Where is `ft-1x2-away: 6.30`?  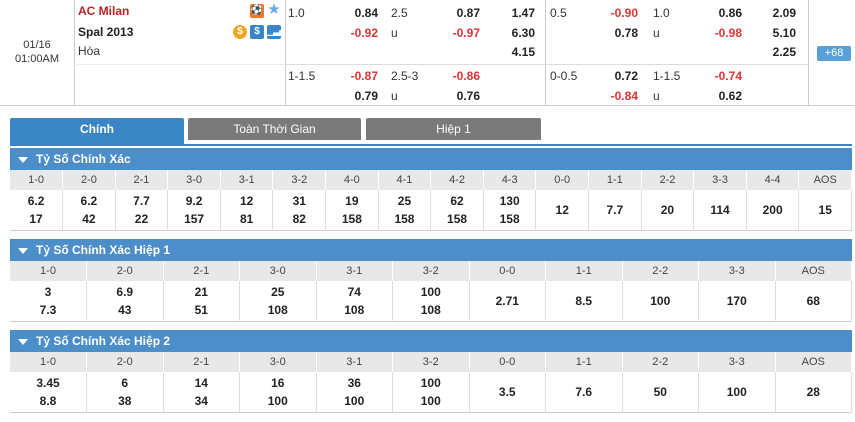
ft-1x2-away: 6.30 is located at coordinates (516, 33).